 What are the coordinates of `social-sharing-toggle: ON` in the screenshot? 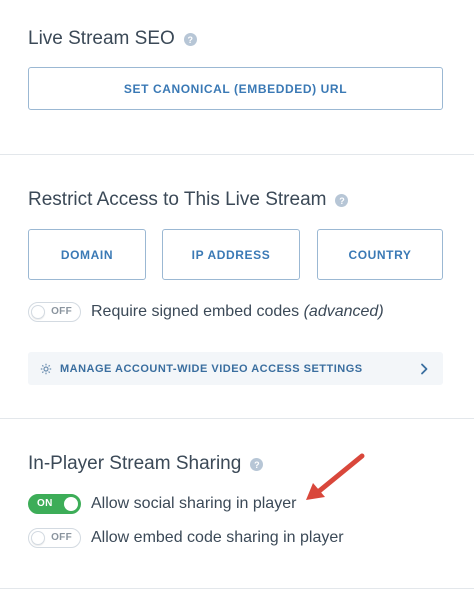 It's located at (54, 504).